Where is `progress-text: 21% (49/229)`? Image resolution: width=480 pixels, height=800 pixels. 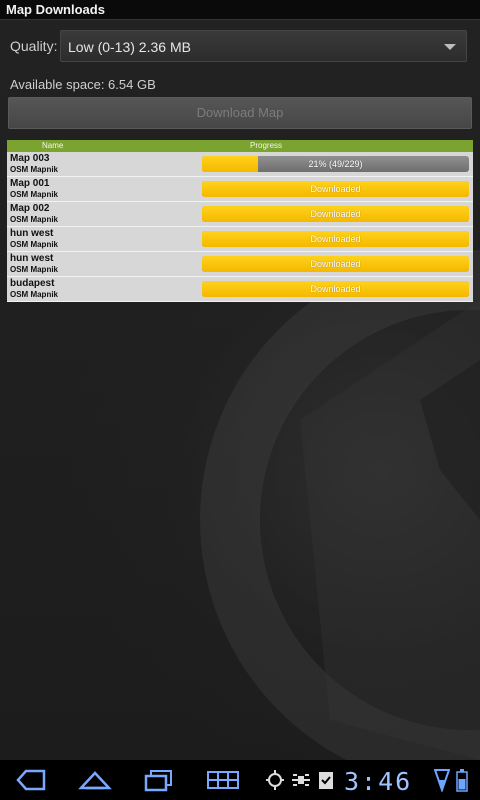 progress-text: 21% (49/229) is located at coordinates (335, 164).